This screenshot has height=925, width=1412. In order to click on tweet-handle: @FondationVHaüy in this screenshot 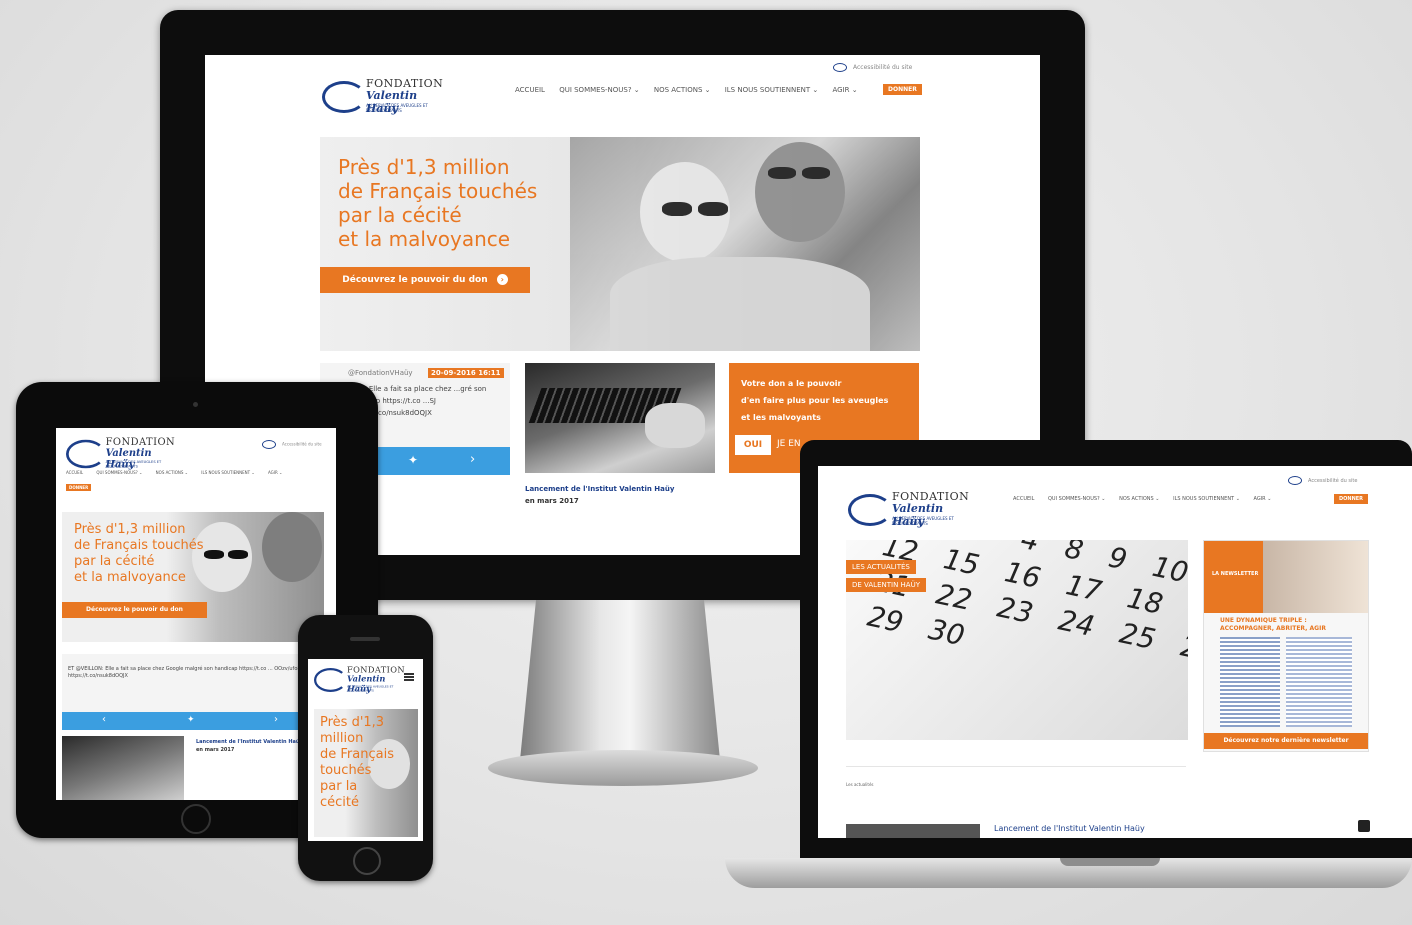, I will do `click(380, 373)`.